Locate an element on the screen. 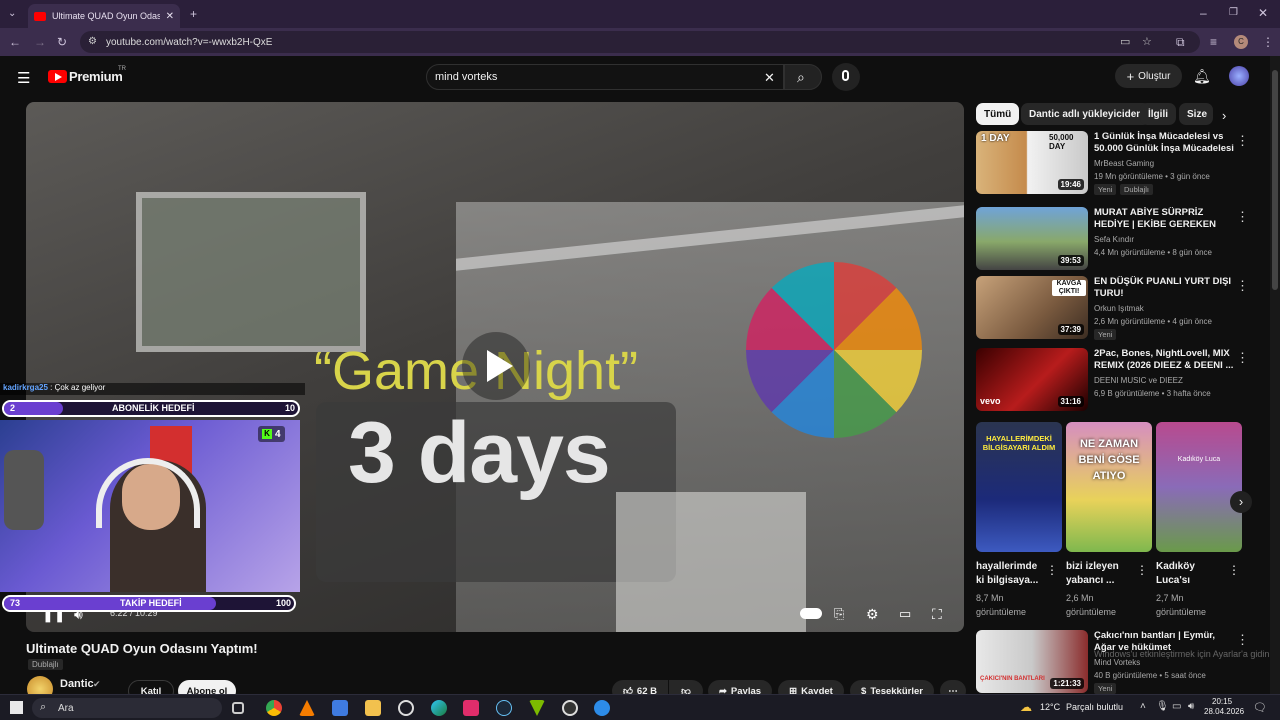 The image size is (1280, 720). settings-gear-icon: ⚙ is located at coordinates (872, 614).